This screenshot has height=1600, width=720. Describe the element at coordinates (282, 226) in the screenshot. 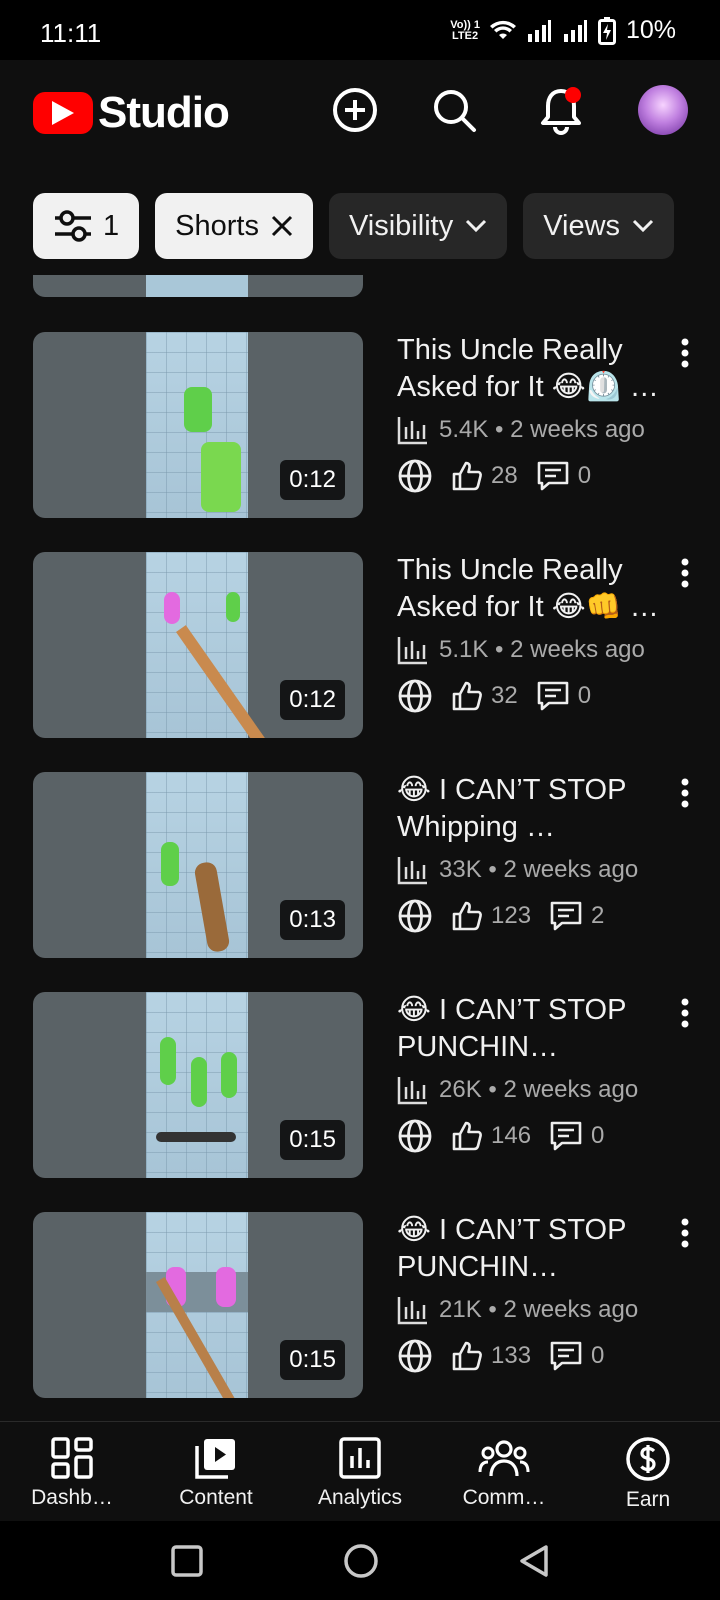

I see `close-icon` at that location.